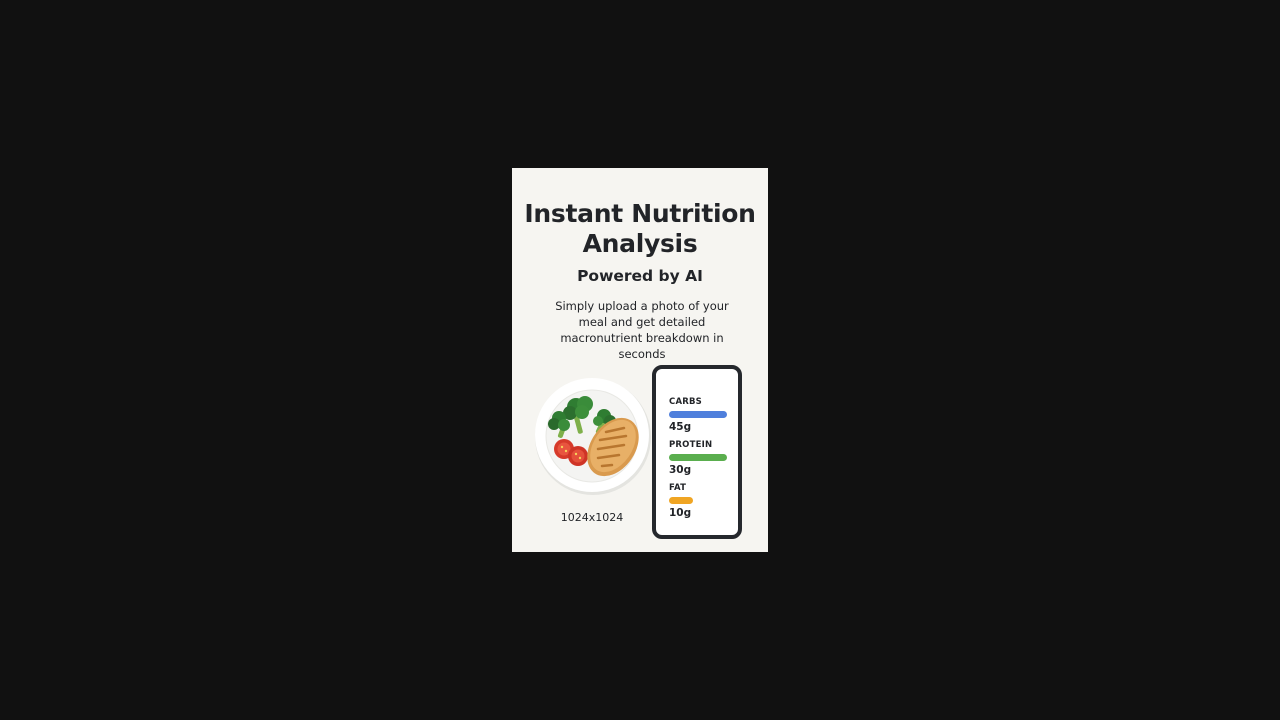 Image resolution: width=1280 pixels, height=720 pixels. I want to click on macro-value: 10g, so click(680, 513).